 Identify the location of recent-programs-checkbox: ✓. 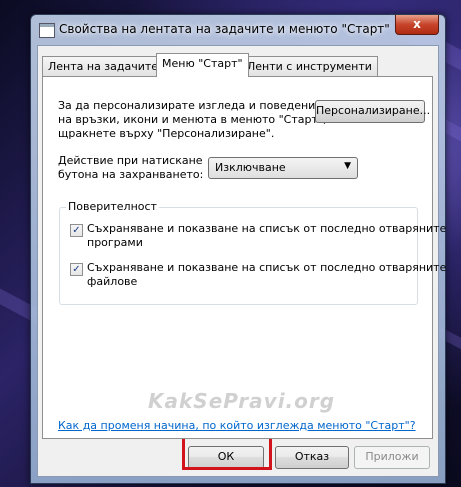
(76, 230).